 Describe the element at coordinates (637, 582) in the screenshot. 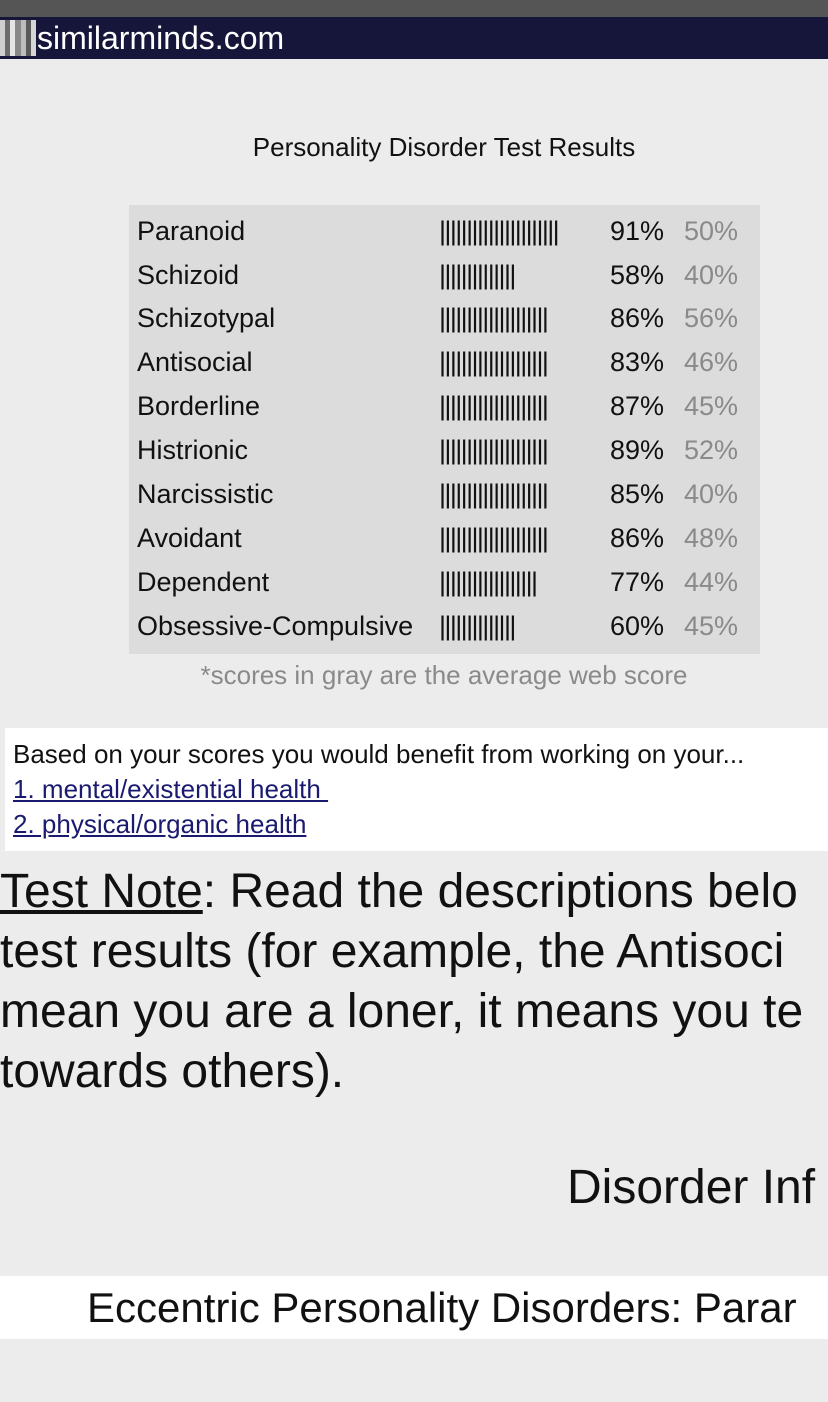

I see `user-score: 77%` at that location.